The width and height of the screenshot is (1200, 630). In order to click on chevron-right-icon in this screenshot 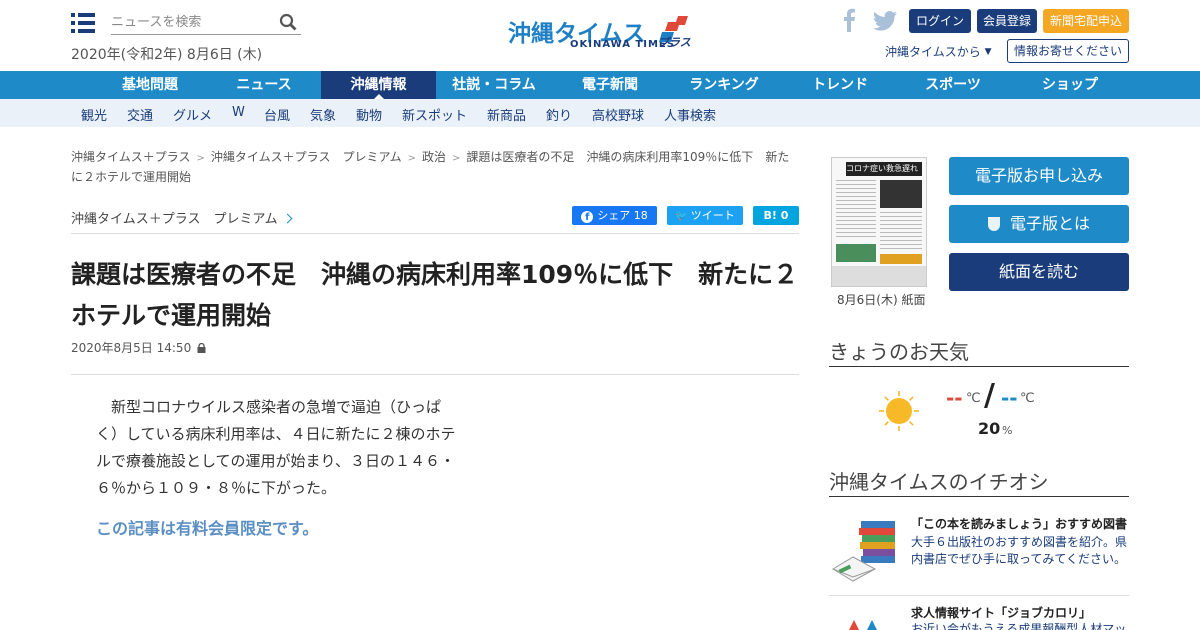, I will do `click(287, 218)`.